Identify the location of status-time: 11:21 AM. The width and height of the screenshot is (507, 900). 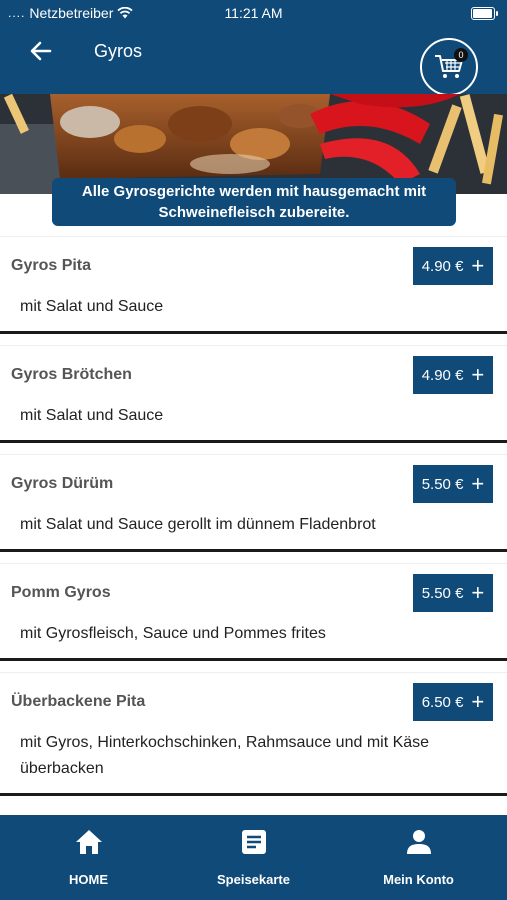
(253, 13).